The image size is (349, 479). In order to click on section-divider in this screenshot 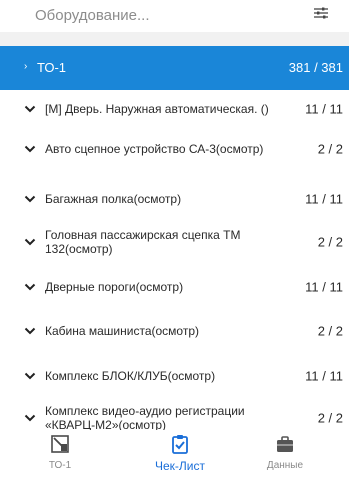, I will do `click(174, 39)`.